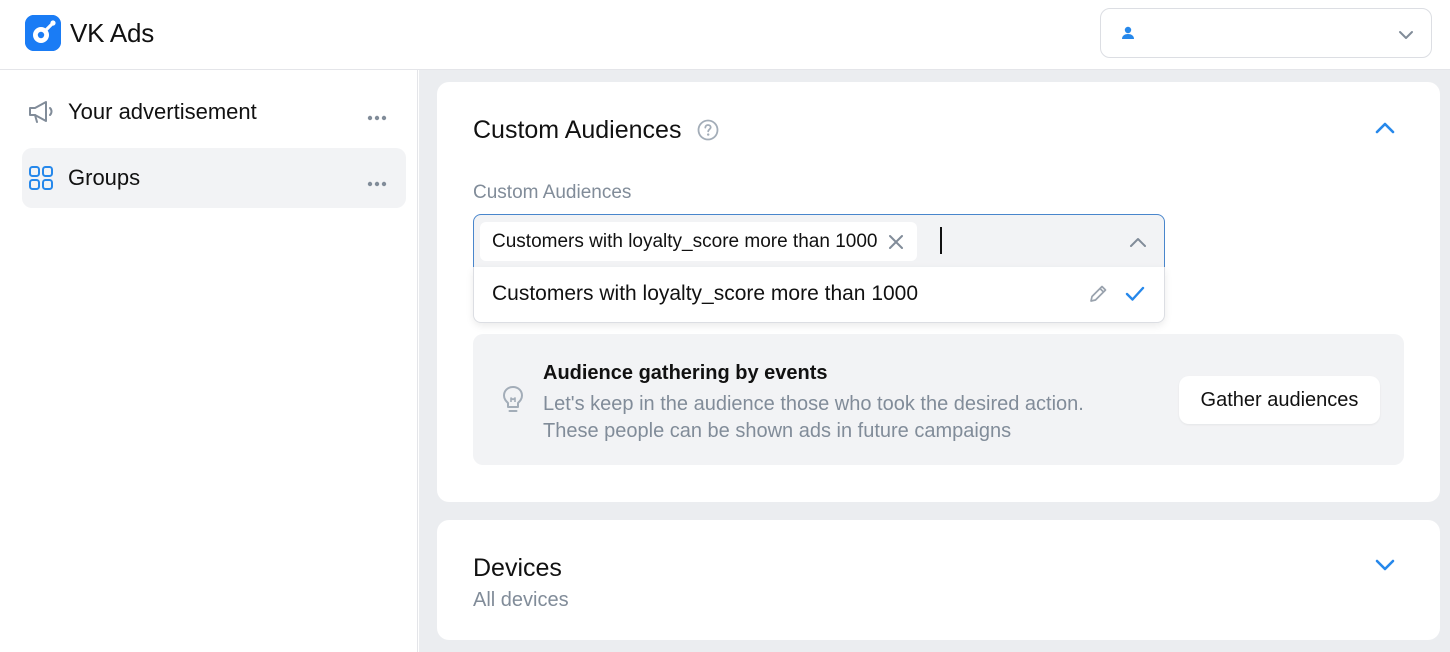 The width and height of the screenshot is (1450, 652). Describe the element at coordinates (1279, 400) in the screenshot. I see `gather-audiences-button: Gather audiences` at that location.